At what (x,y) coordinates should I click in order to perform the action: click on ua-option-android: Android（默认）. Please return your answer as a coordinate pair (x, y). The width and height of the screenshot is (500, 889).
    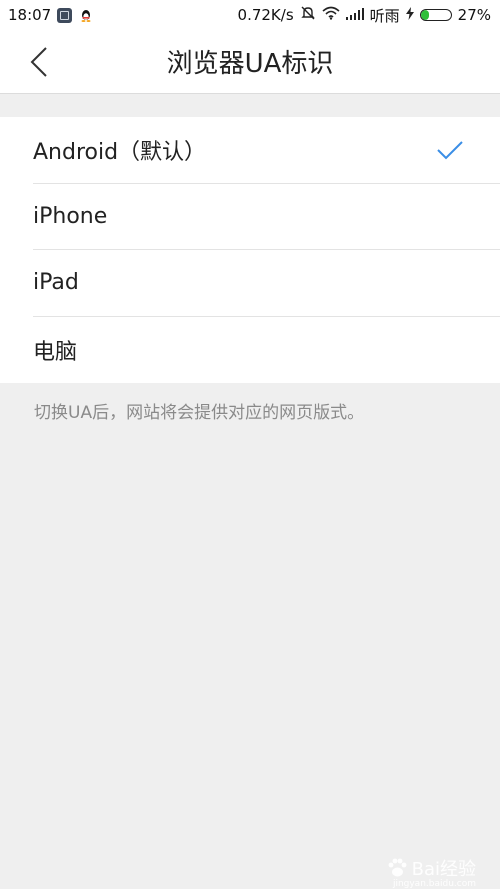
    Looking at the image, I should click on (266, 150).